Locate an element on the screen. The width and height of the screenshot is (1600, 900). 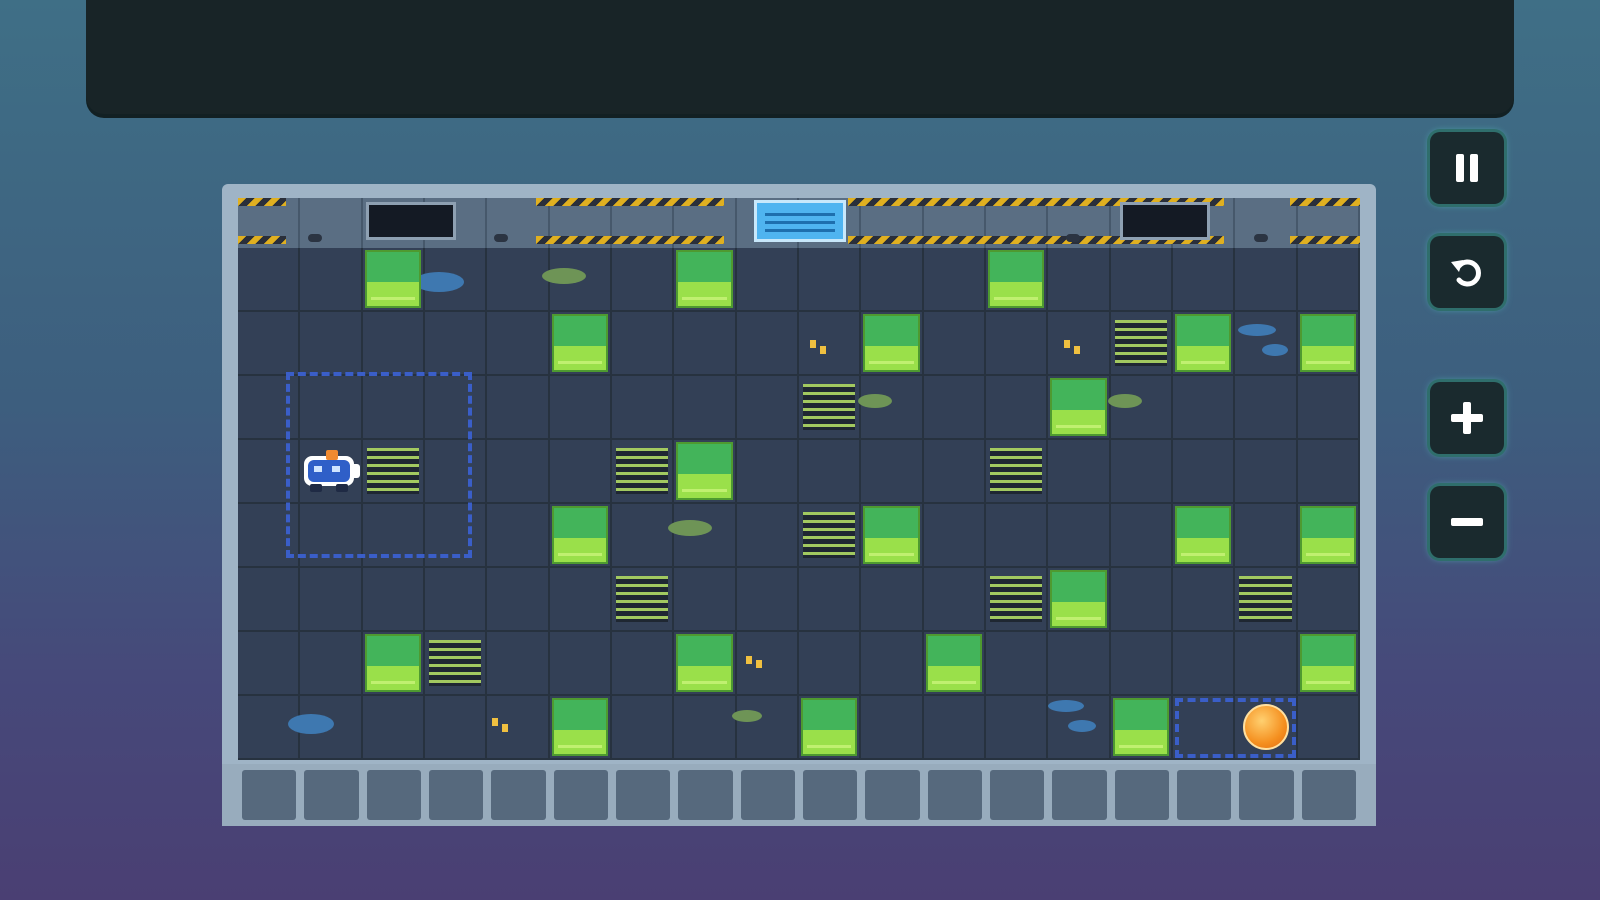
zoom-out-button is located at coordinates (1467, 522).